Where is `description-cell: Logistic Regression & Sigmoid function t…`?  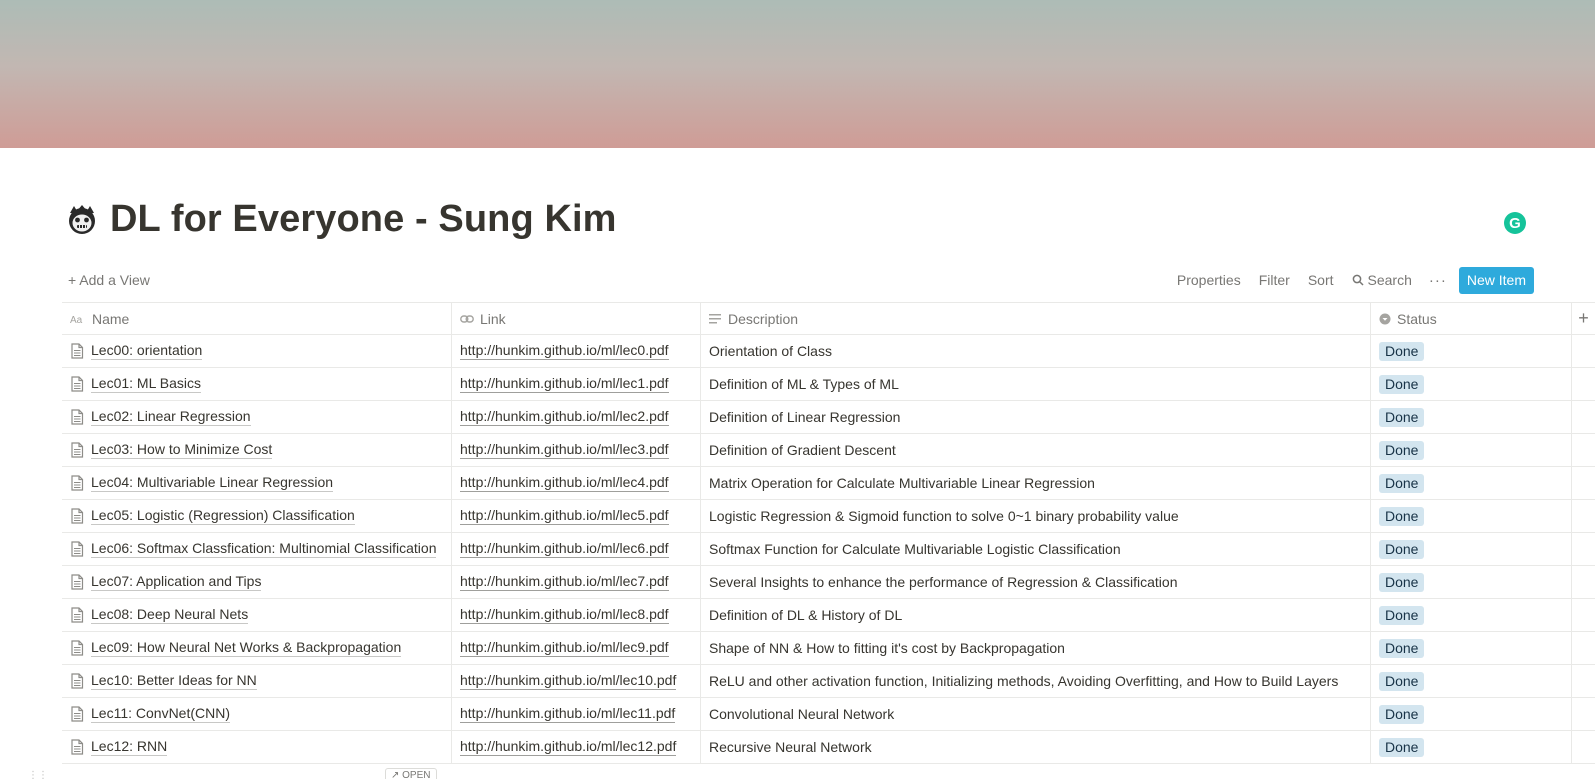 description-cell: Logistic Regression & Sigmoid function t… is located at coordinates (1036, 516).